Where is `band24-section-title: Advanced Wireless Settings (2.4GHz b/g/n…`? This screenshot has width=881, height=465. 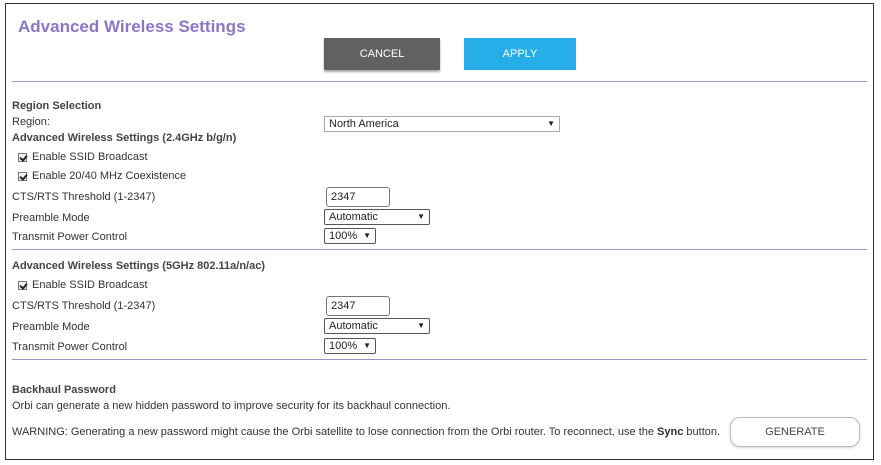 band24-section-title: Advanced Wireless Settings (2.4GHz b/g/n… is located at coordinates (124, 138).